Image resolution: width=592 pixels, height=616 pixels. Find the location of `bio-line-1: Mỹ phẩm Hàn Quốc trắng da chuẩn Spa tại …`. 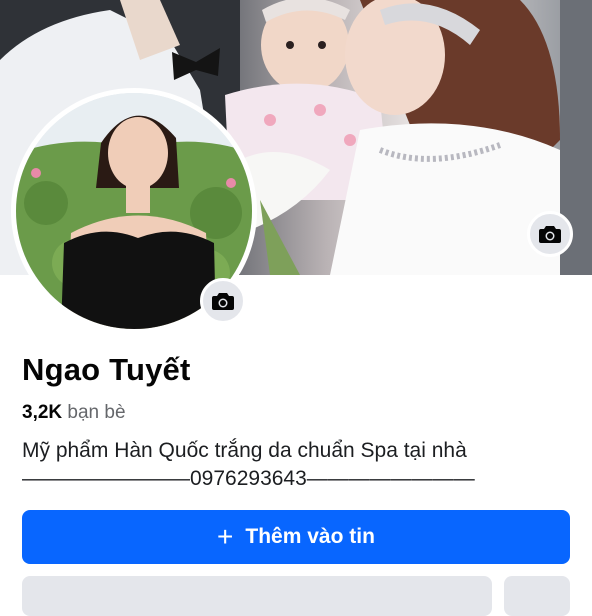

bio-line-1: Mỹ phẩm Hàn Quốc trắng da chuẩn Spa tại … is located at coordinates (244, 450).